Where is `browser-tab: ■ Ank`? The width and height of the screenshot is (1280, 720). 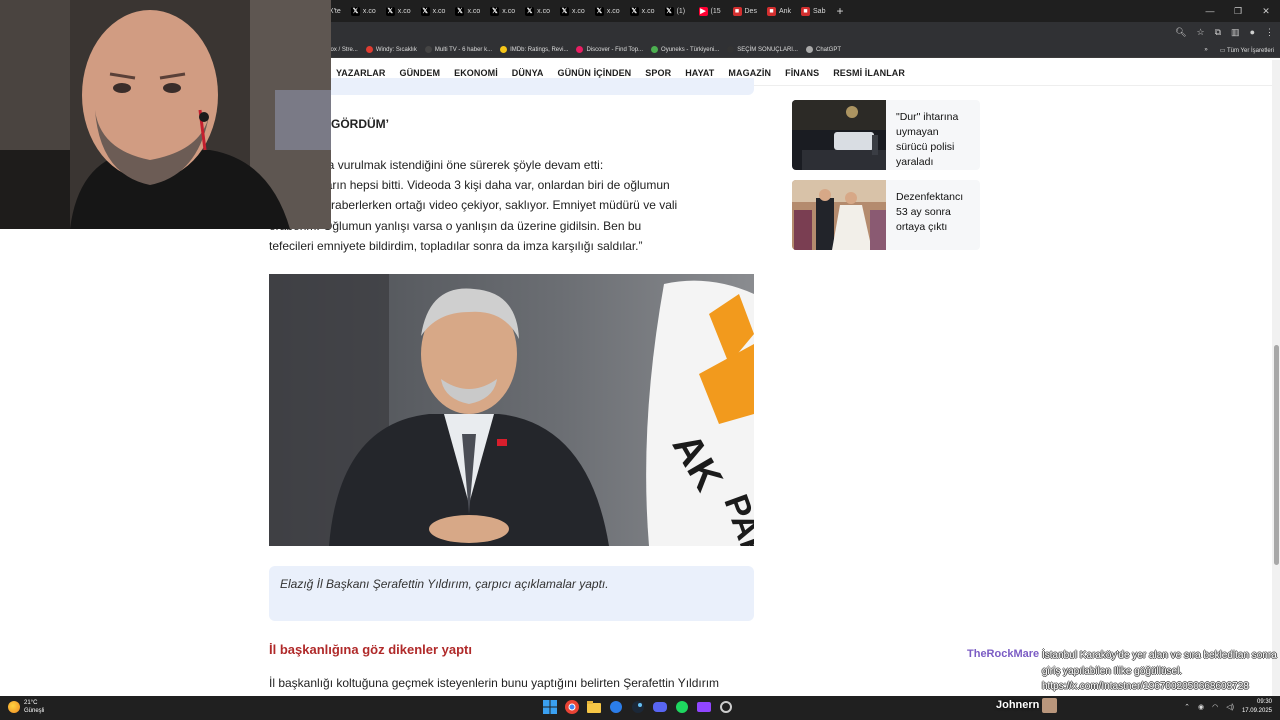
browser-tab: ■ Ank is located at coordinates (779, 11).